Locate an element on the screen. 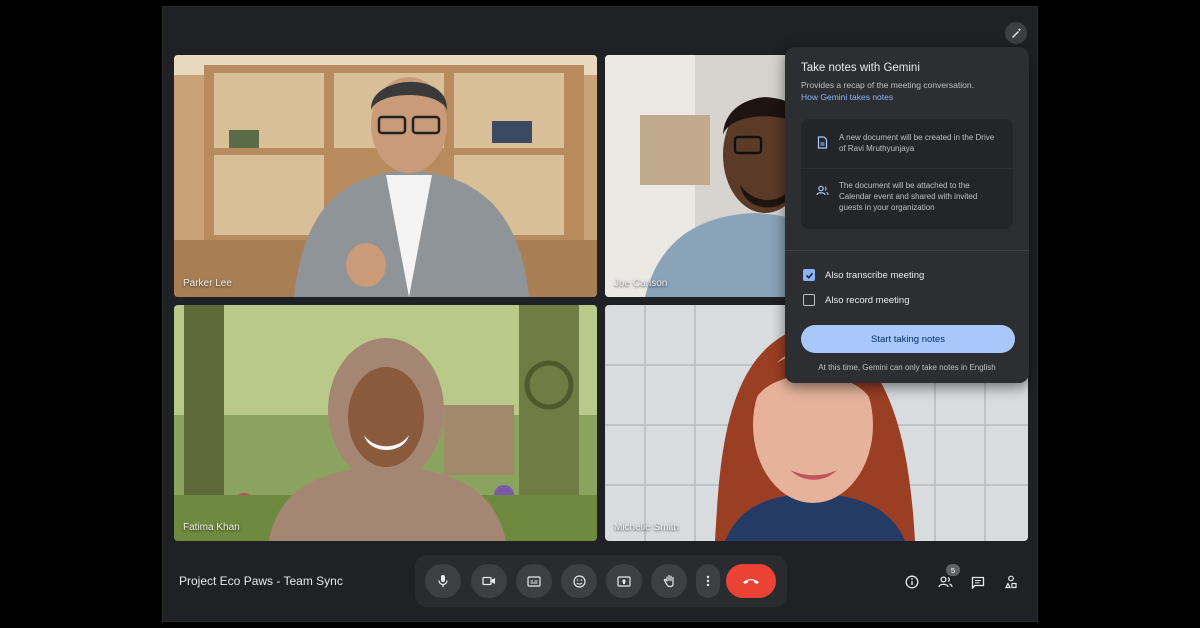  raise-hand-button is located at coordinates (669, 581).